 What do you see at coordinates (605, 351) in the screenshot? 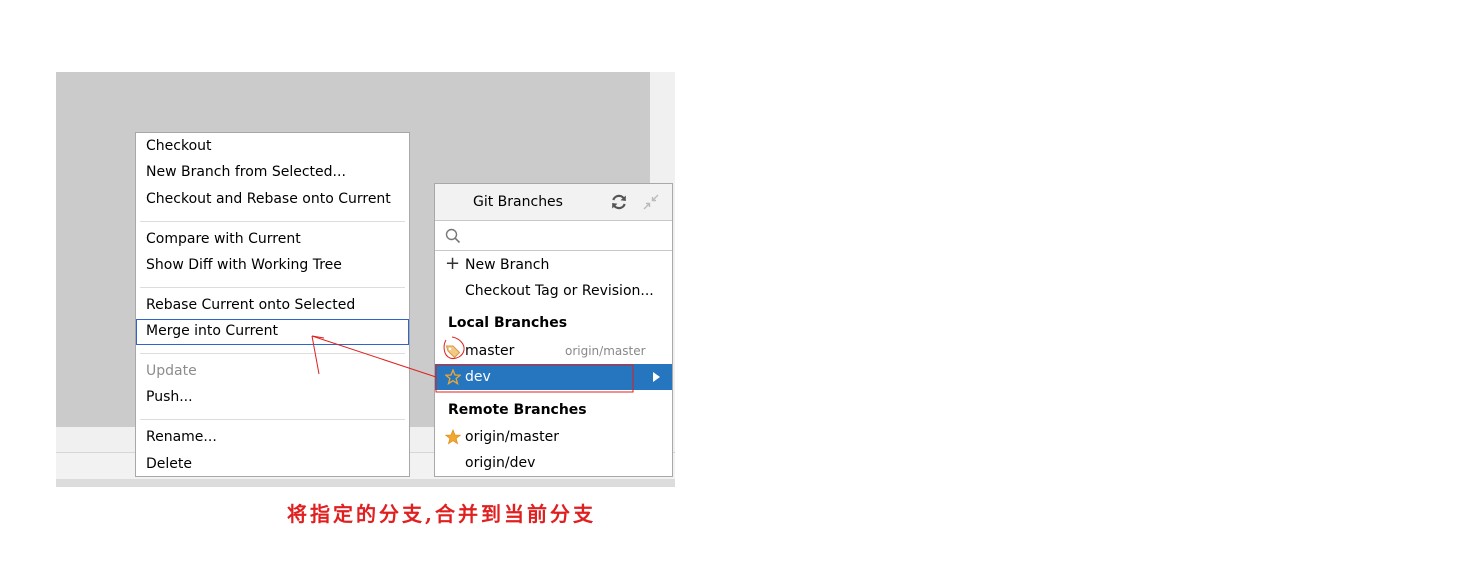
I see `tracking-branch: origin/master` at bounding box center [605, 351].